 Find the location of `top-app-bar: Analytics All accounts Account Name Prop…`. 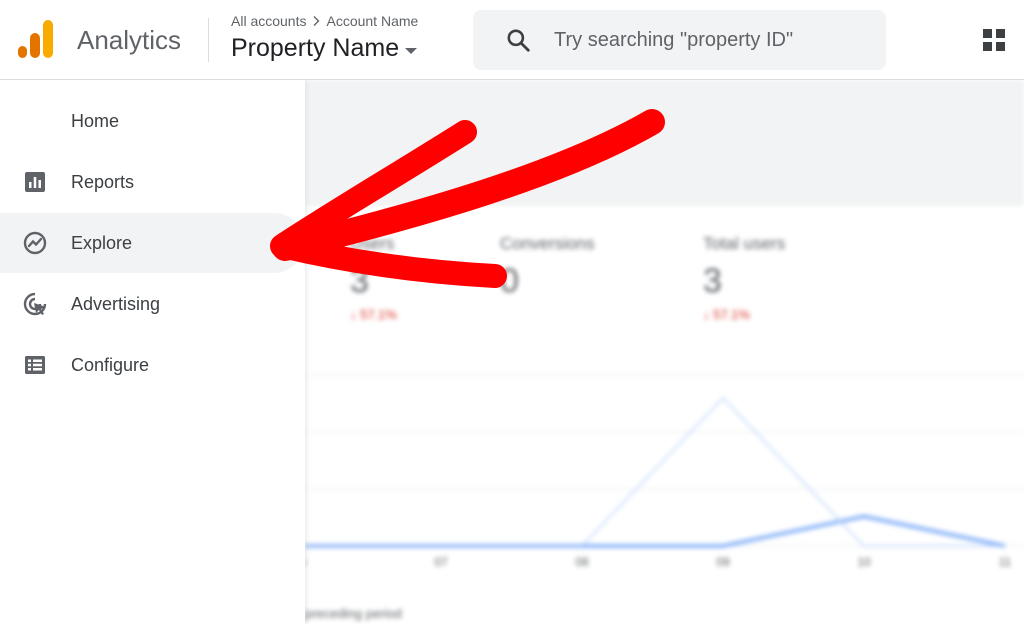

top-app-bar: Analytics All accounts Account Name Prop… is located at coordinates (512, 40).